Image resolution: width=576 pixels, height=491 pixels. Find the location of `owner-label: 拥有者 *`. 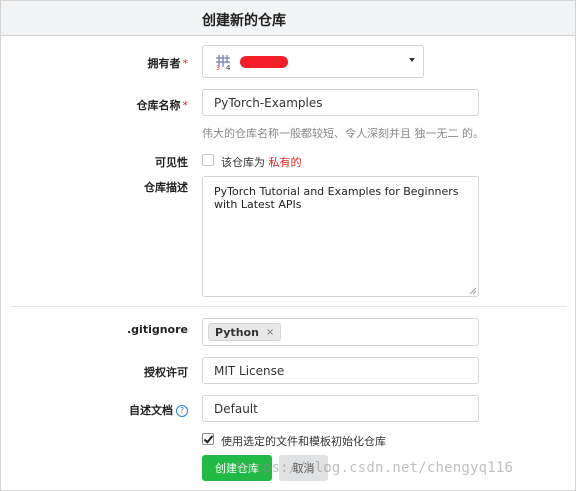

owner-label: 拥有者 * is located at coordinates (168, 63).